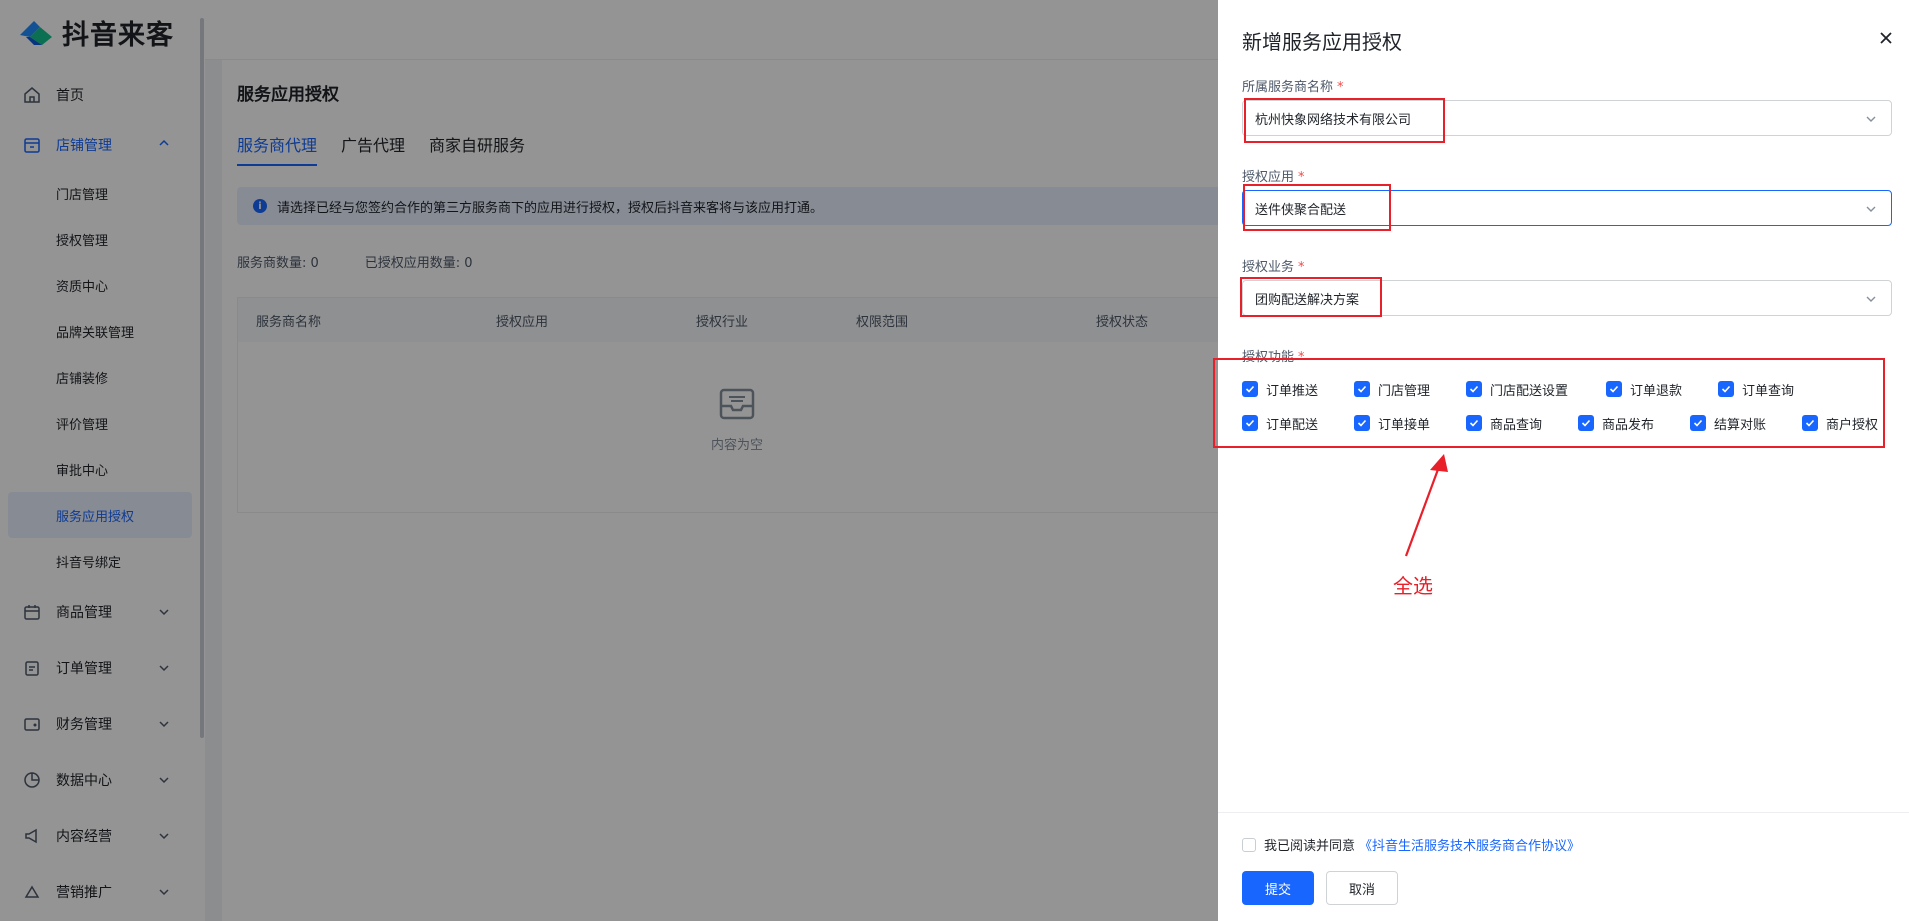 This screenshot has height=921, width=1909. Describe the element at coordinates (1426, 505) in the screenshot. I see `arrow-icon` at that location.